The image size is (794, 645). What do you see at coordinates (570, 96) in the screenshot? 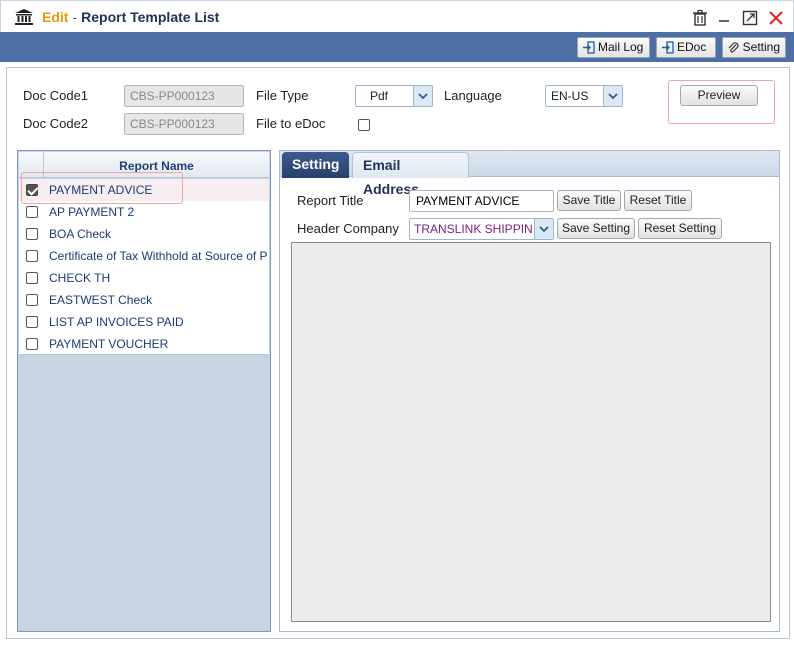
I see `language-value: EN-US` at bounding box center [570, 96].